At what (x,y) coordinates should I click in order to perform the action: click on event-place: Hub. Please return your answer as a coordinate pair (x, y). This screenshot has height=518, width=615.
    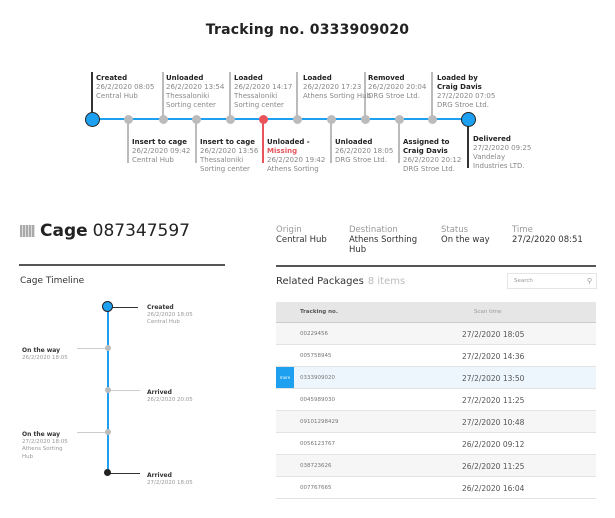
    Looking at the image, I should click on (28, 456).